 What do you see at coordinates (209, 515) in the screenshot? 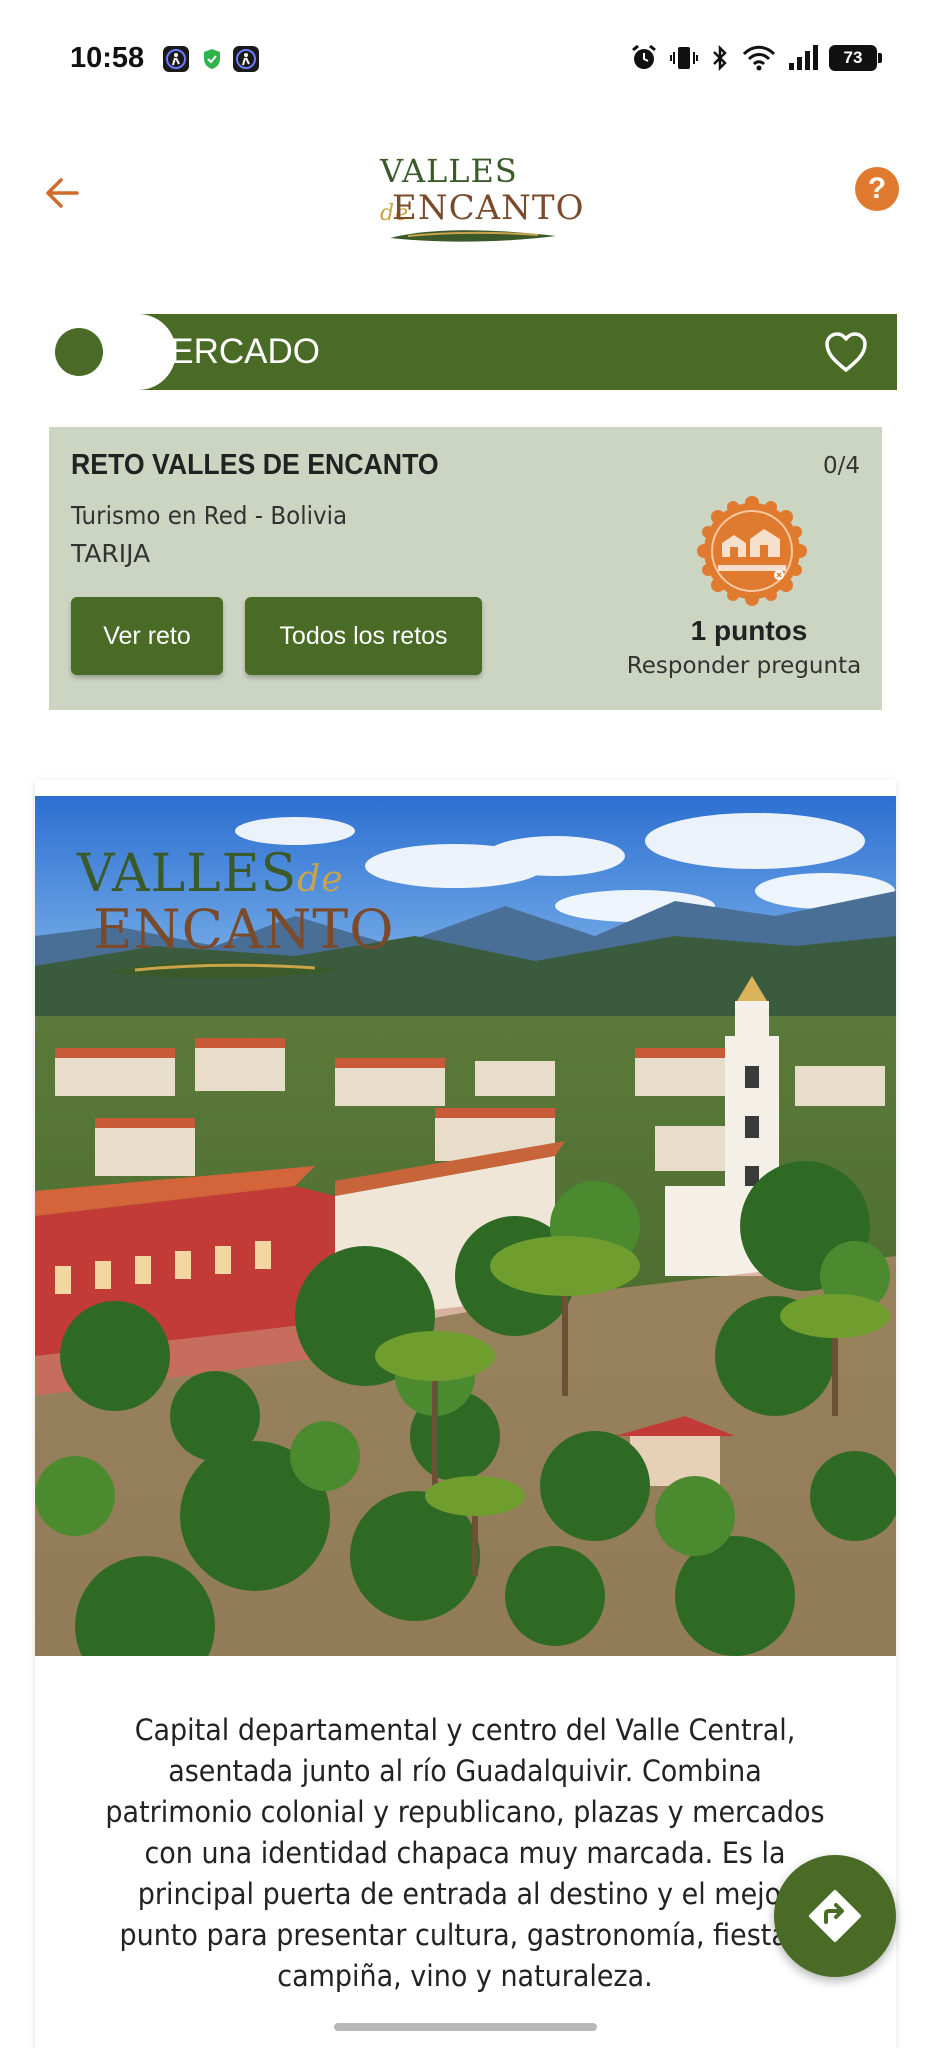
I see `challenge-organization: Turismo en Red - Bolivia` at bounding box center [209, 515].